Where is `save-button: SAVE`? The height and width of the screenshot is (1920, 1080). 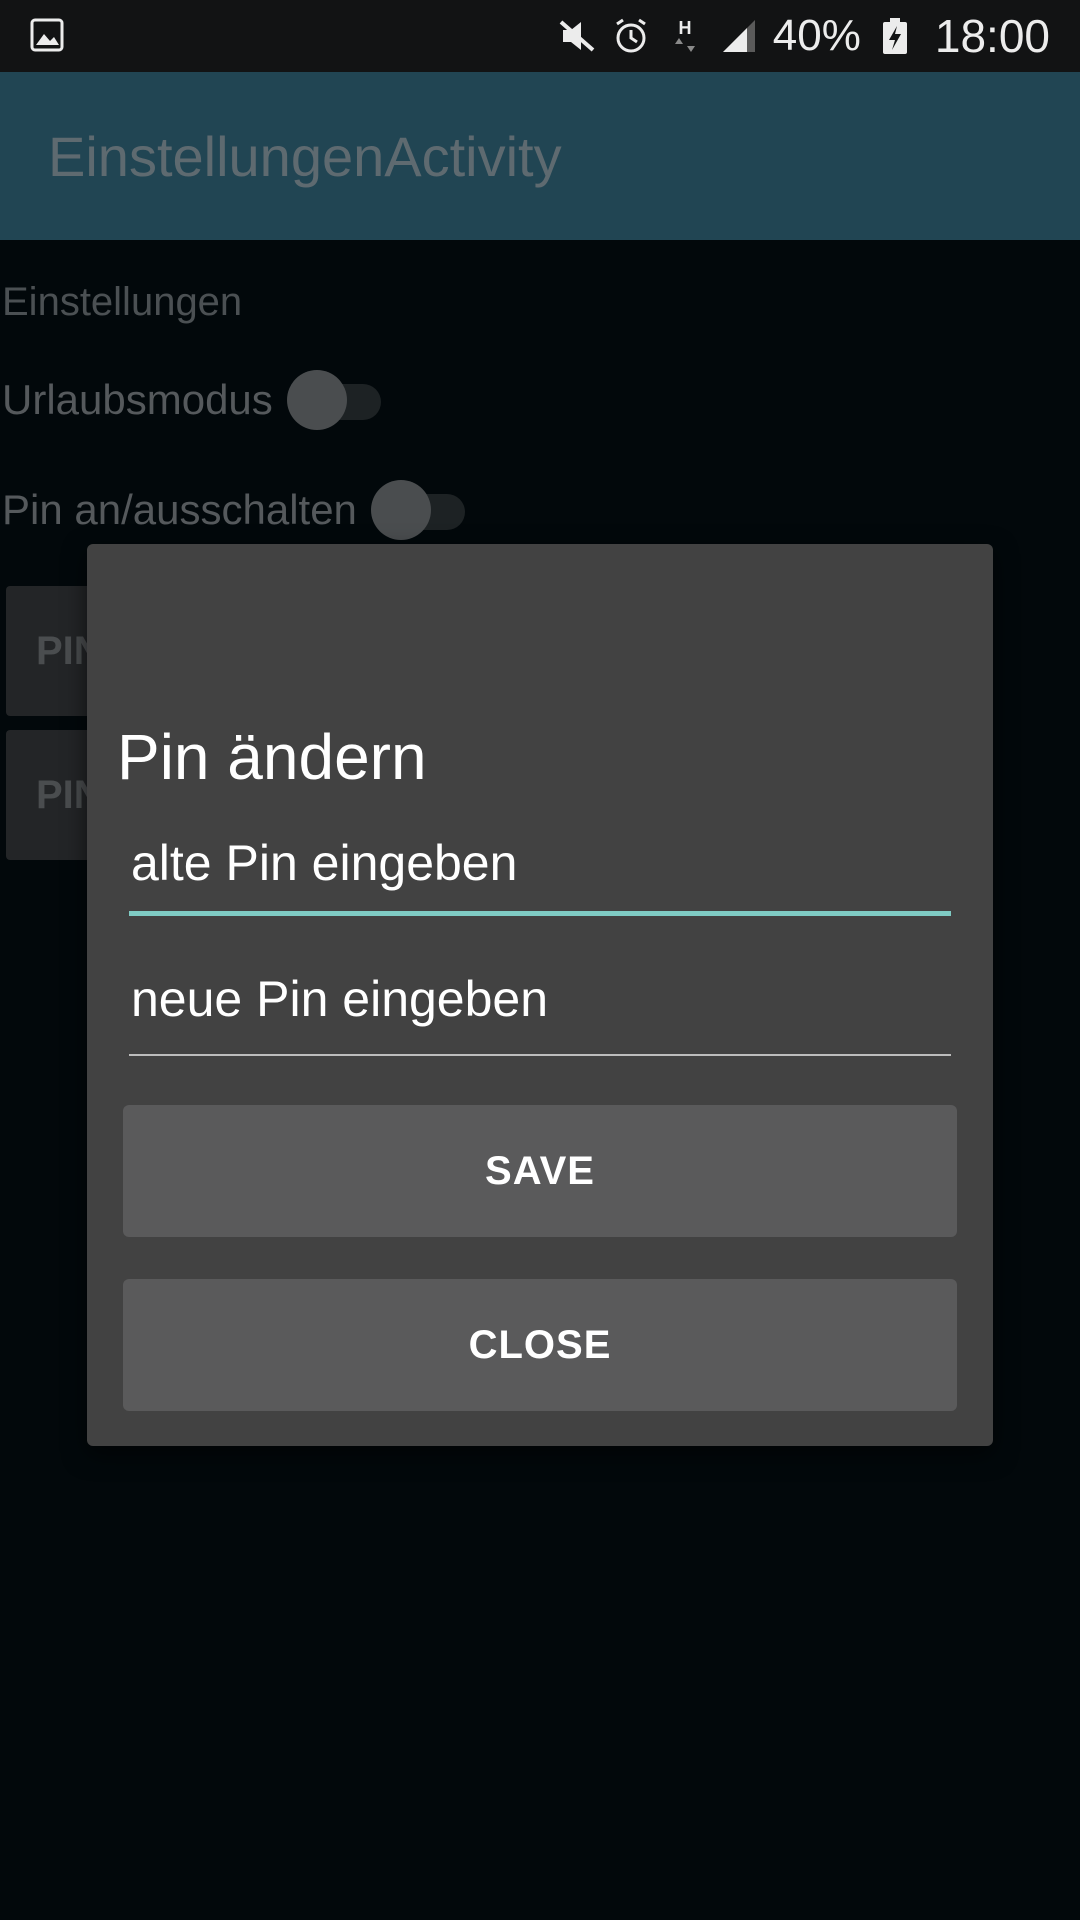
save-button: SAVE is located at coordinates (540, 1171).